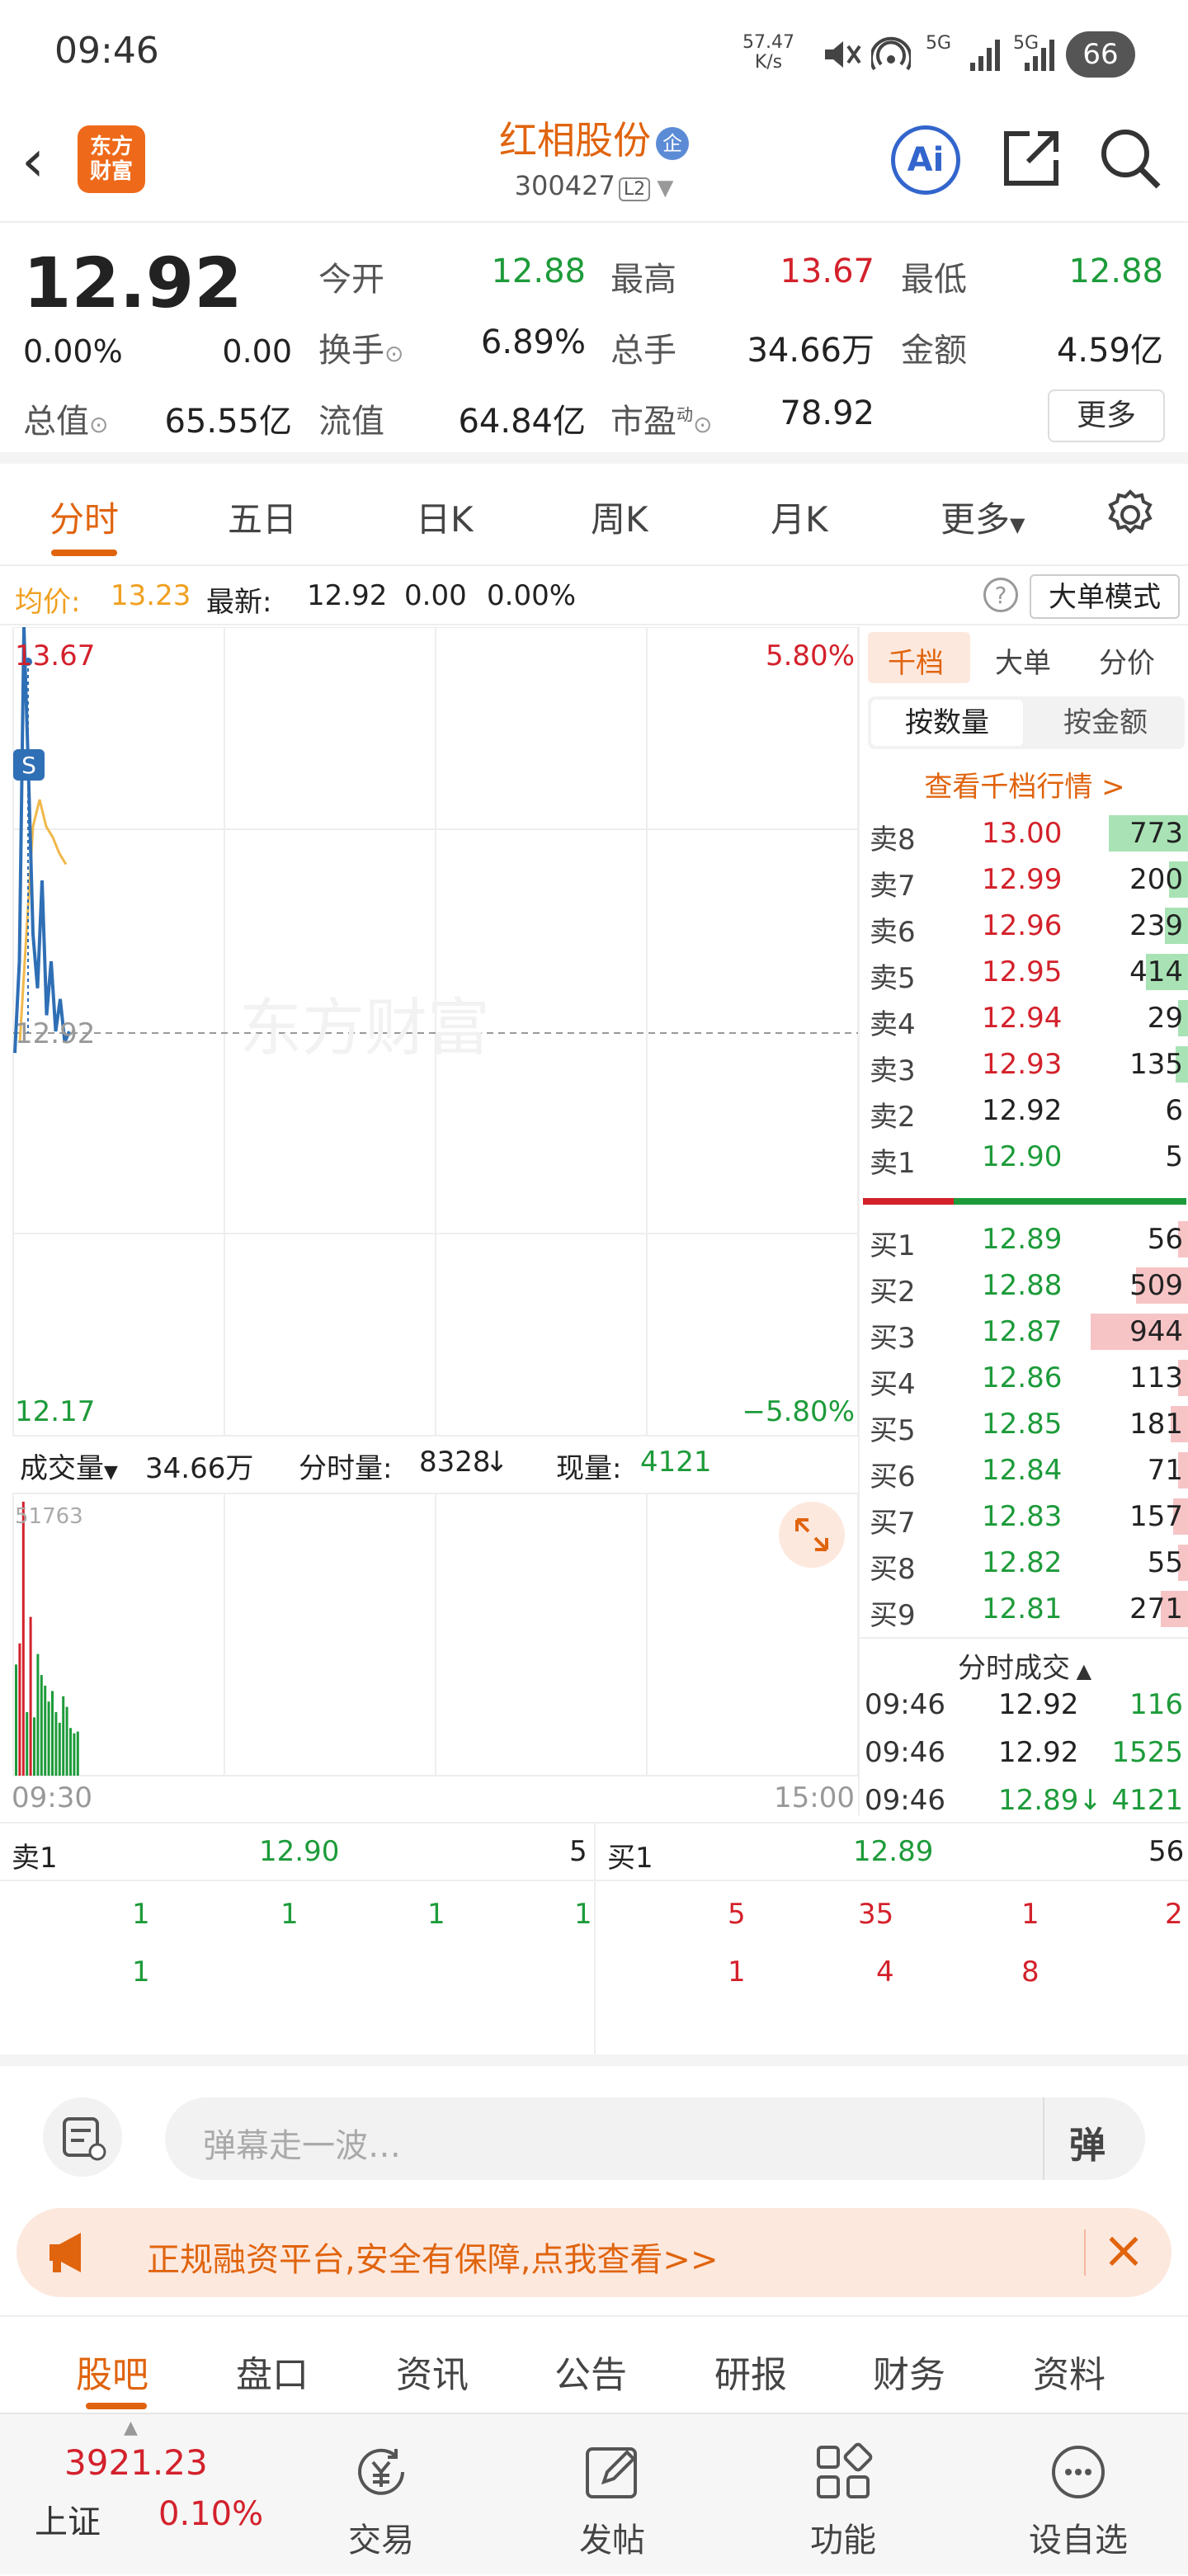 The height and width of the screenshot is (2576, 1188). I want to click on trade-price: 12.89↓, so click(1050, 1800).